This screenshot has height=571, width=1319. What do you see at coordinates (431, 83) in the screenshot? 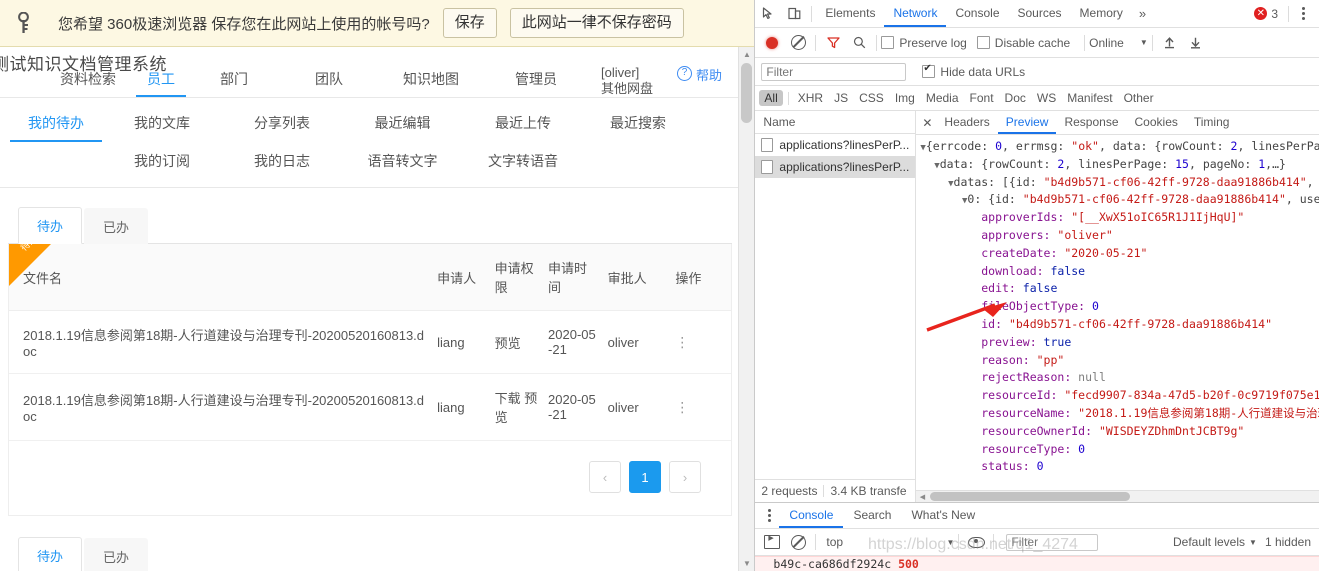
I see `nav-item-knowledge-map: 知识地图` at bounding box center [431, 83].